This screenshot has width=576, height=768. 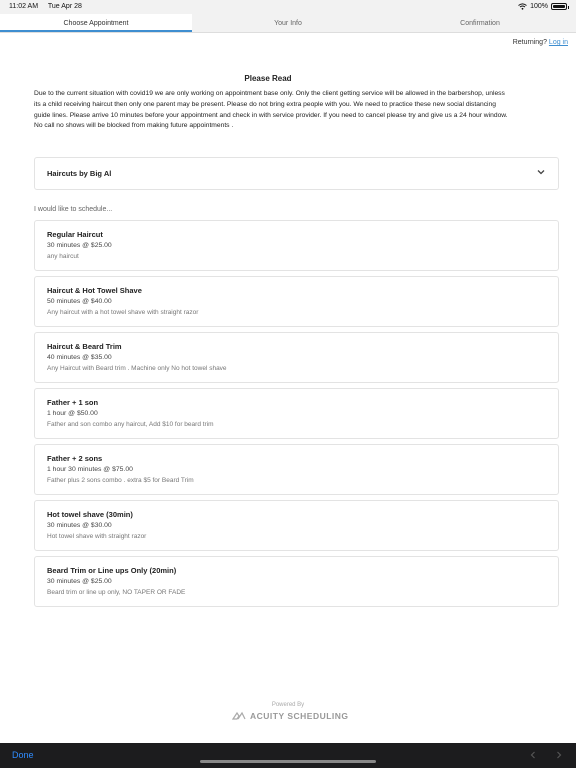 I want to click on powered-by-label: Powered By, so click(x=288, y=705).